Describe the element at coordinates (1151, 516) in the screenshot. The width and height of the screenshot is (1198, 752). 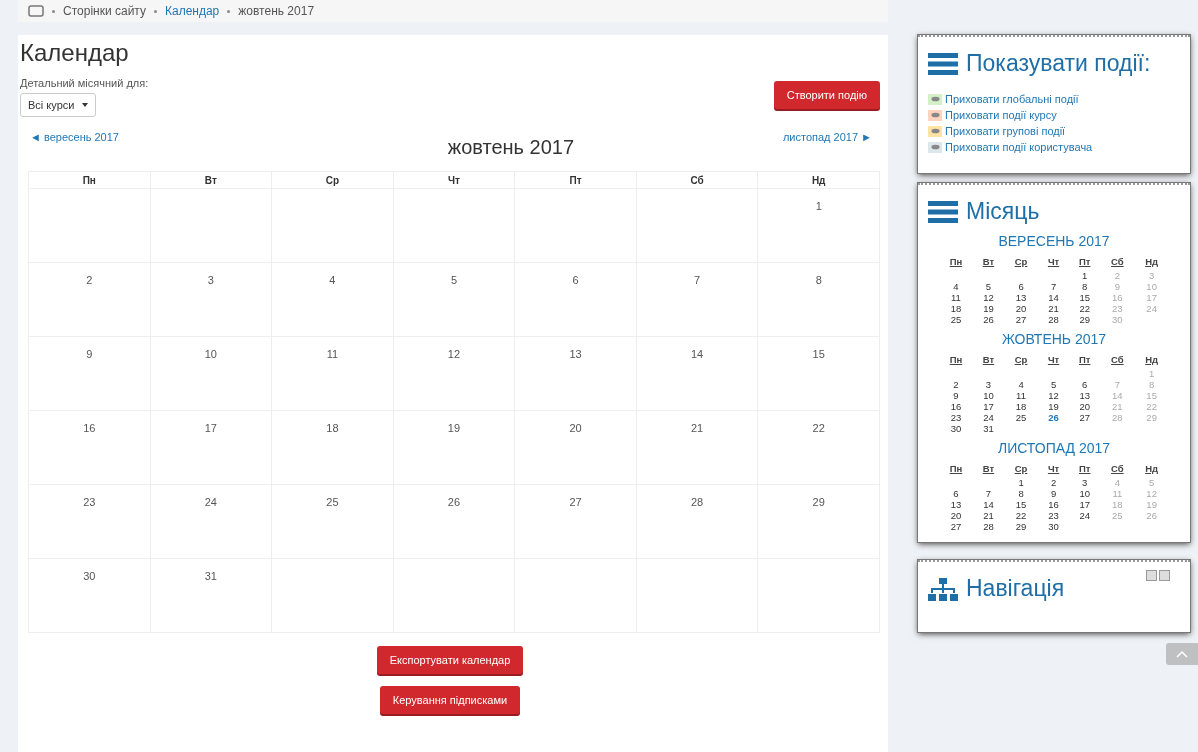
I see `mini-day: 26` at that location.